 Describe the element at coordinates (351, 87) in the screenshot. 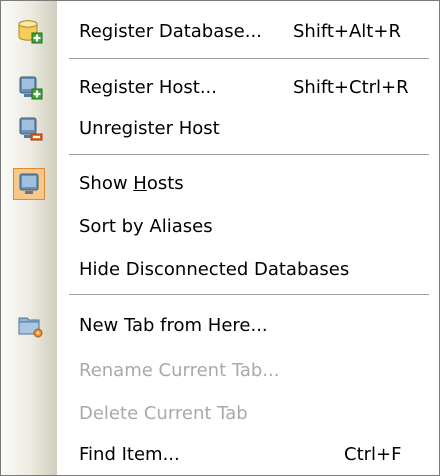

I see `menu-item-shortcut: Shift+Ctrl+R` at that location.